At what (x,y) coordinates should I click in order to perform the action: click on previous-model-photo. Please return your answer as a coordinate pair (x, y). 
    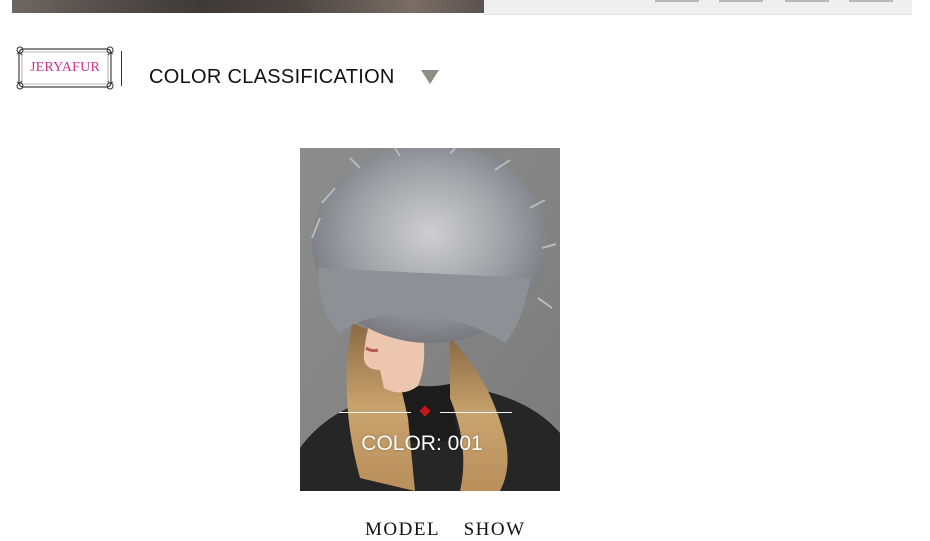
    Looking at the image, I should click on (248, 6).